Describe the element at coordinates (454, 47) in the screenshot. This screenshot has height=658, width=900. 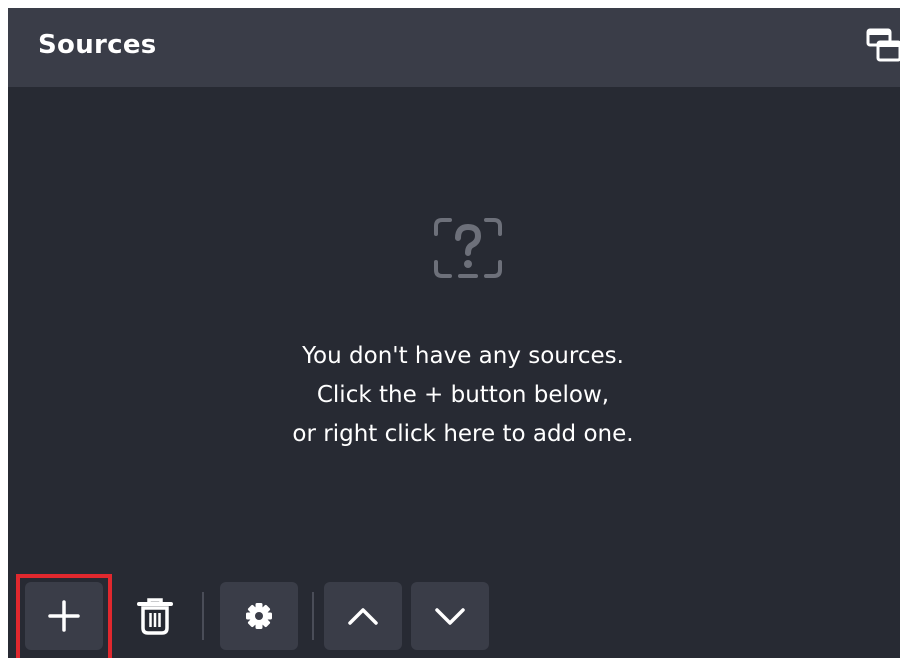
I see `dock-header: Sources` at that location.